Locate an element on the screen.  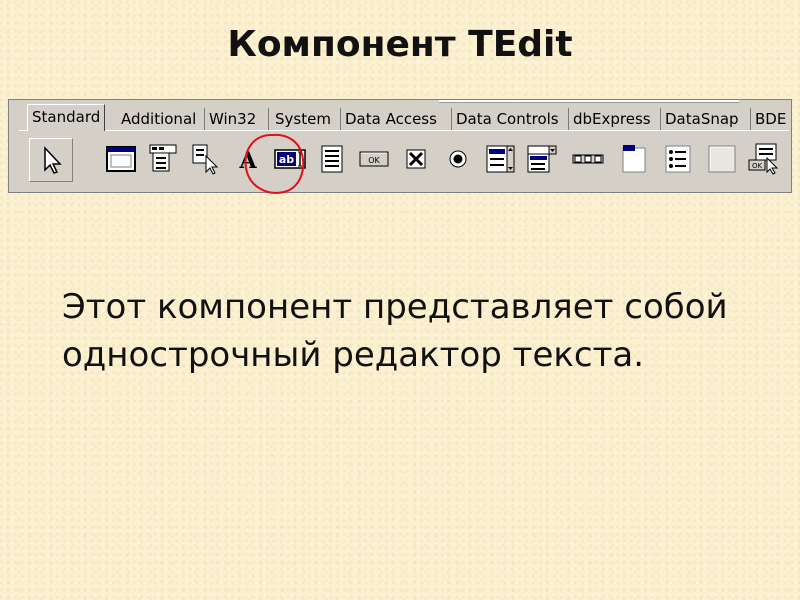
component-icons: A ab OK OK is located at coordinates (410, 160).